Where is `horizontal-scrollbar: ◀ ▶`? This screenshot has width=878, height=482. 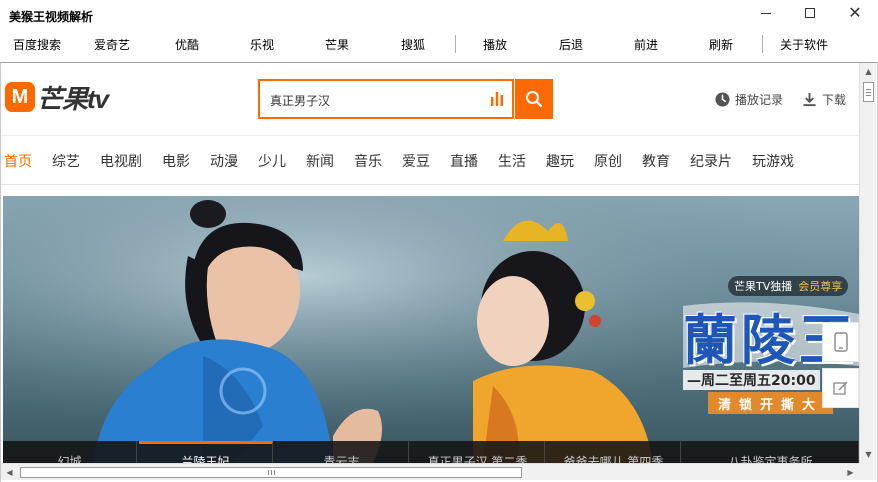 horizontal-scrollbar: ◀ ▶ is located at coordinates (430, 471).